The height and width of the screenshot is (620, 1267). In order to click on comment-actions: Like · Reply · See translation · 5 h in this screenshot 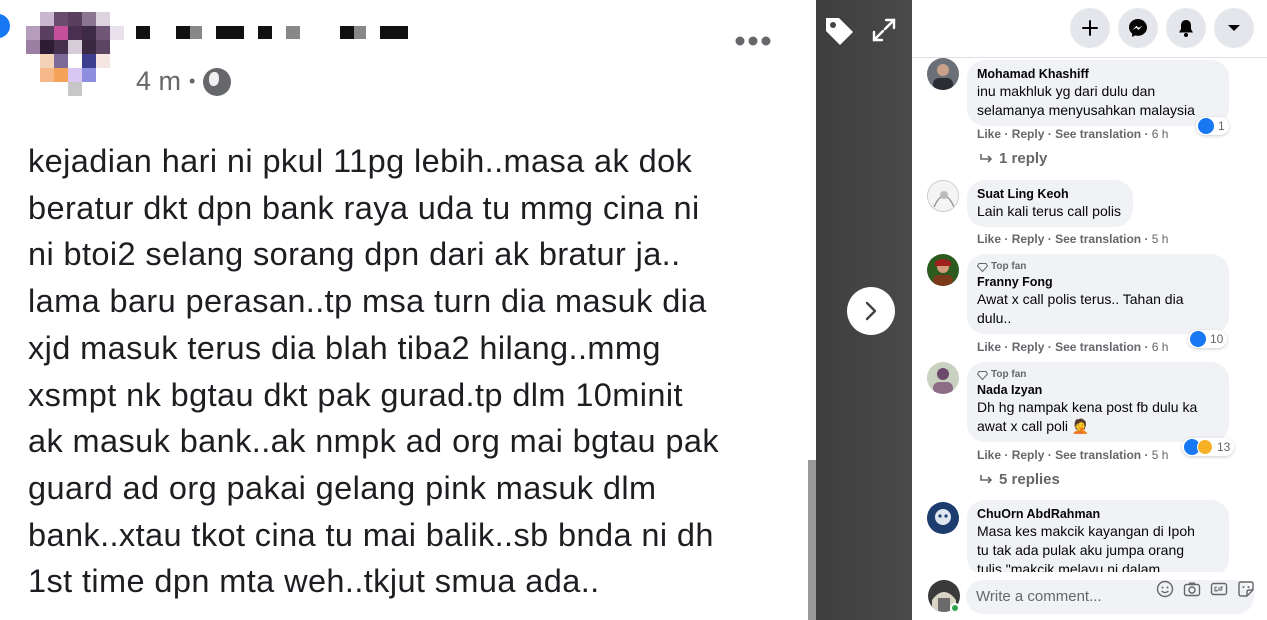, I will do `click(1072, 455)`.